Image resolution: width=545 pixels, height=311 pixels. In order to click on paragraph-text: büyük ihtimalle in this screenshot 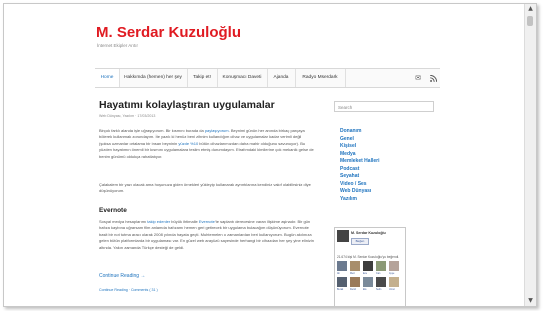, I will do `click(184, 221)`.